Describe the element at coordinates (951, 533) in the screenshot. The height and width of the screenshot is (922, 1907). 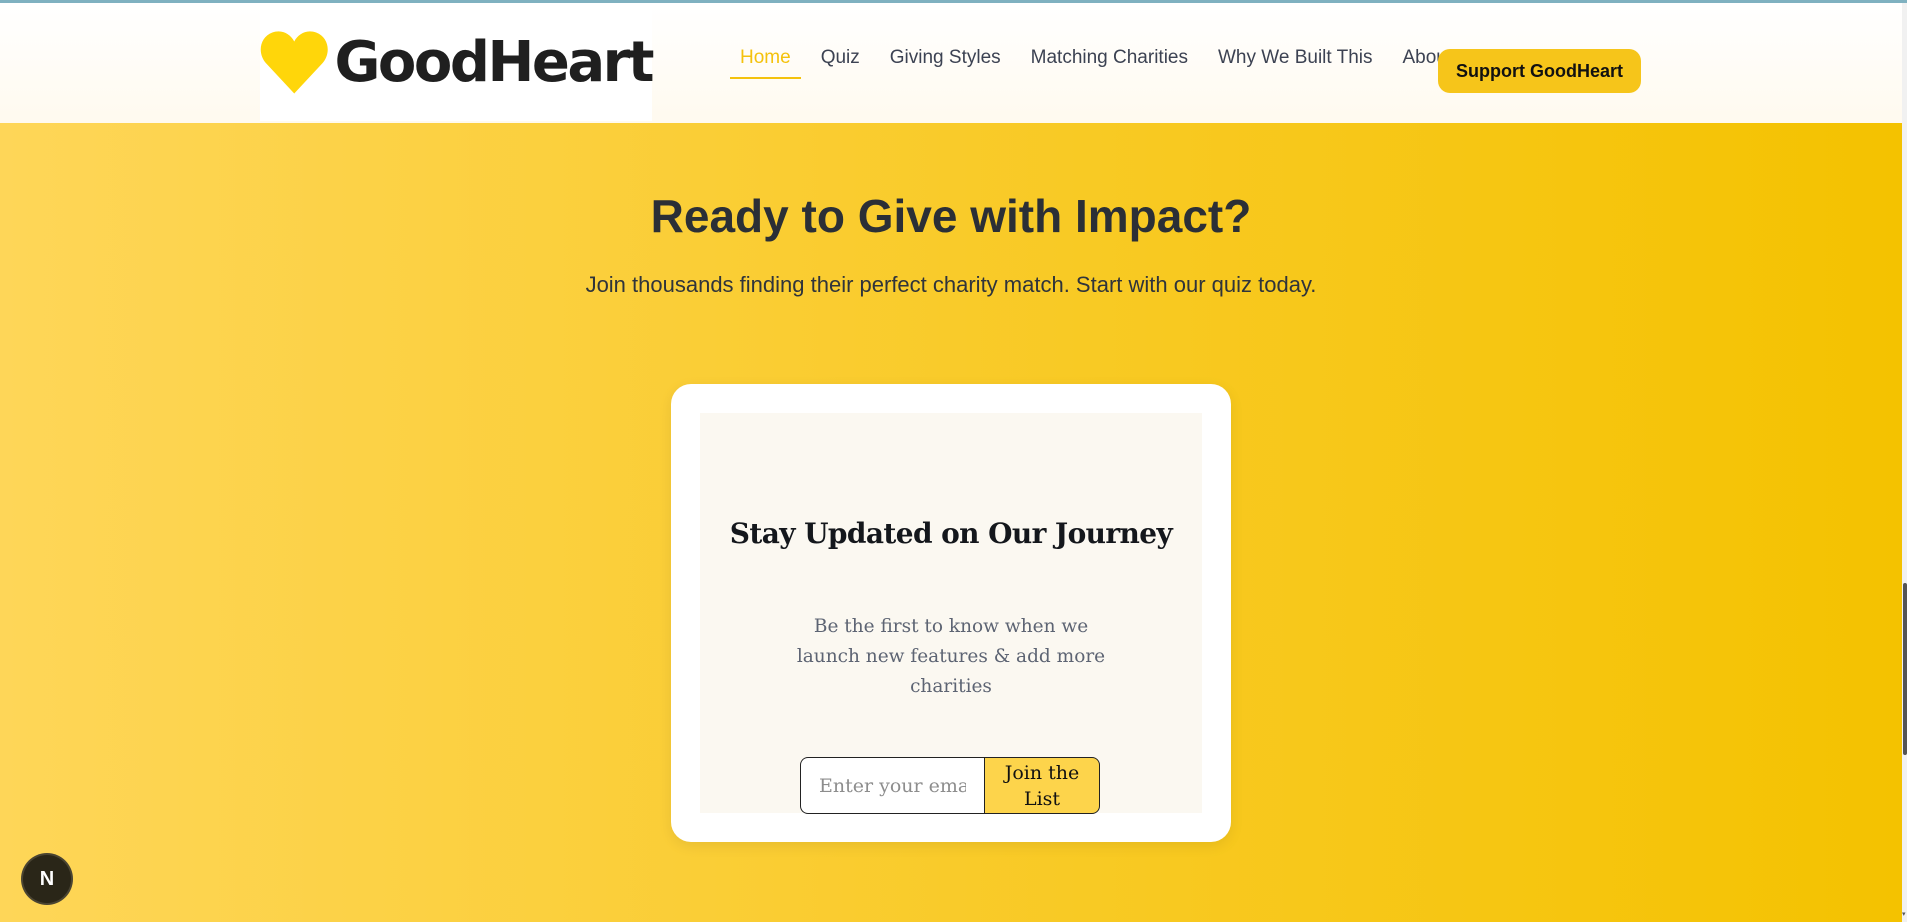
I see `newsletter-title: Stay Updated on Our Journey` at that location.